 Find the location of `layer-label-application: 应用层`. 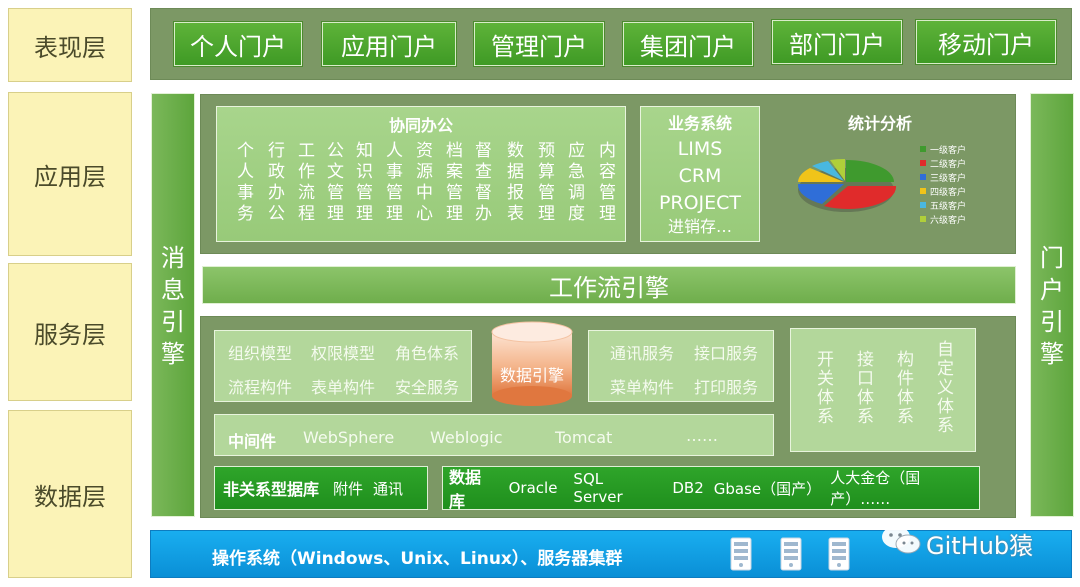

layer-label-application: 应用层 is located at coordinates (70, 174).